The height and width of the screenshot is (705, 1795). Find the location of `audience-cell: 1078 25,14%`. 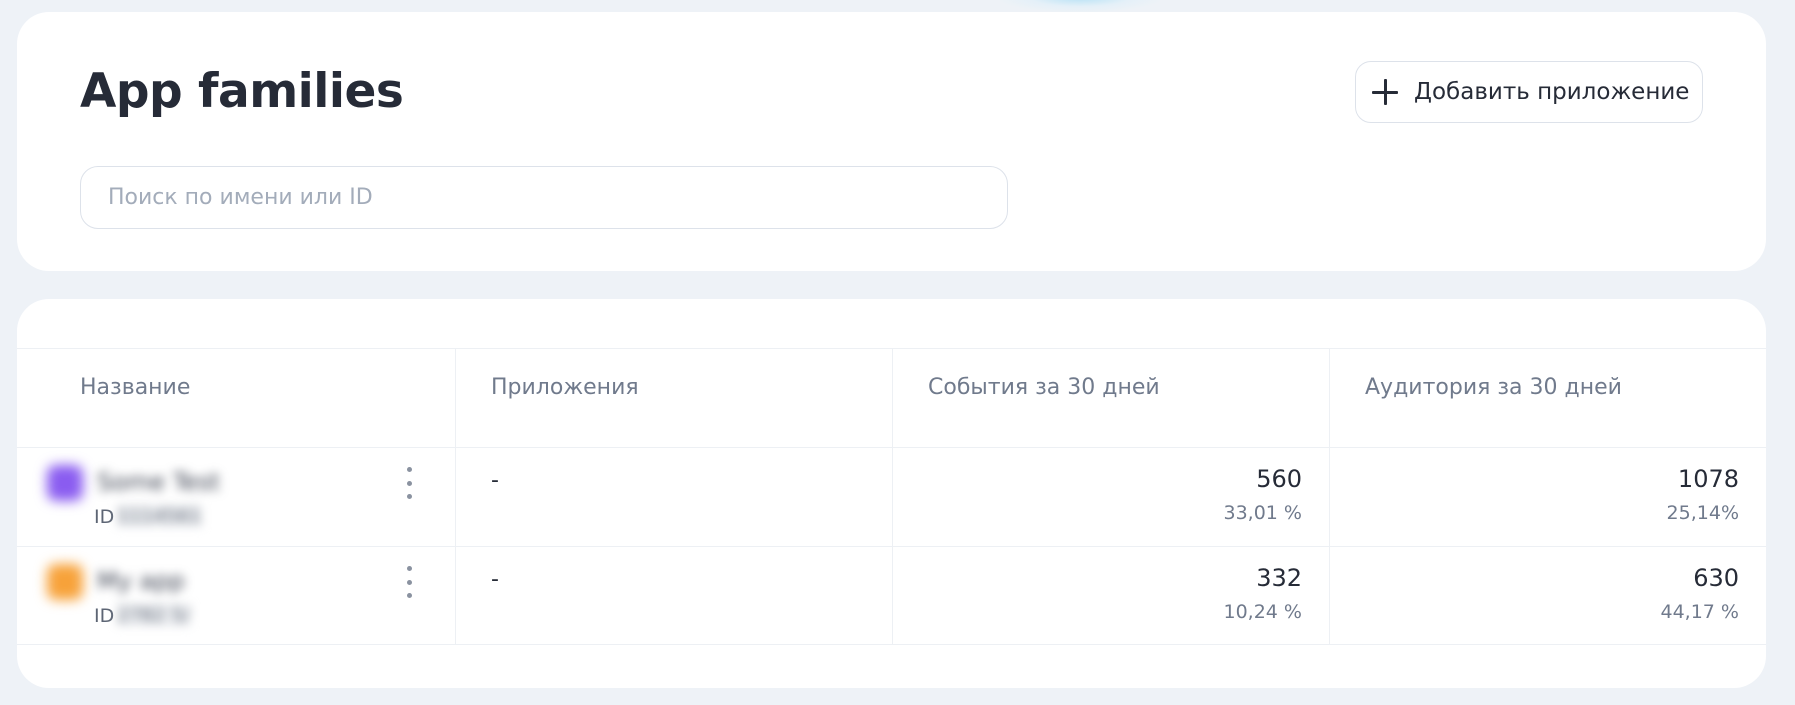

audience-cell: 1078 25,14% is located at coordinates (1547, 497).